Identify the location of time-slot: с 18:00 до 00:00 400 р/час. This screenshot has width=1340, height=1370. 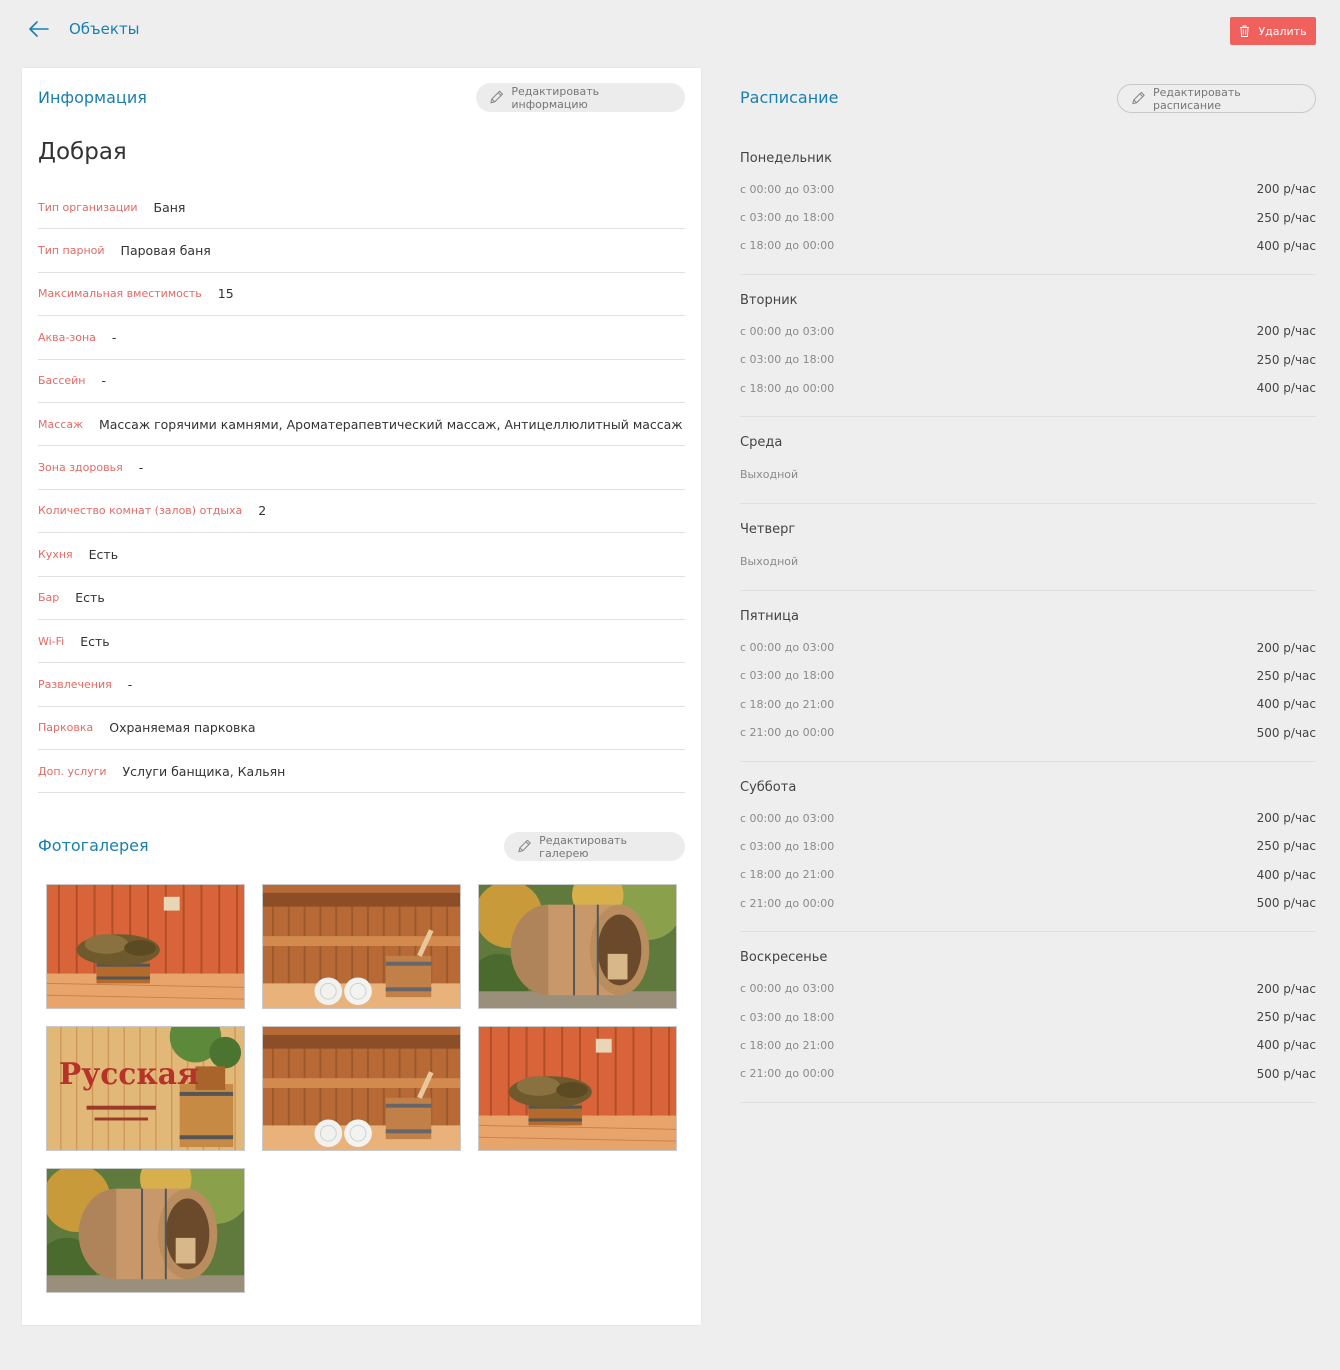
(1028, 388).